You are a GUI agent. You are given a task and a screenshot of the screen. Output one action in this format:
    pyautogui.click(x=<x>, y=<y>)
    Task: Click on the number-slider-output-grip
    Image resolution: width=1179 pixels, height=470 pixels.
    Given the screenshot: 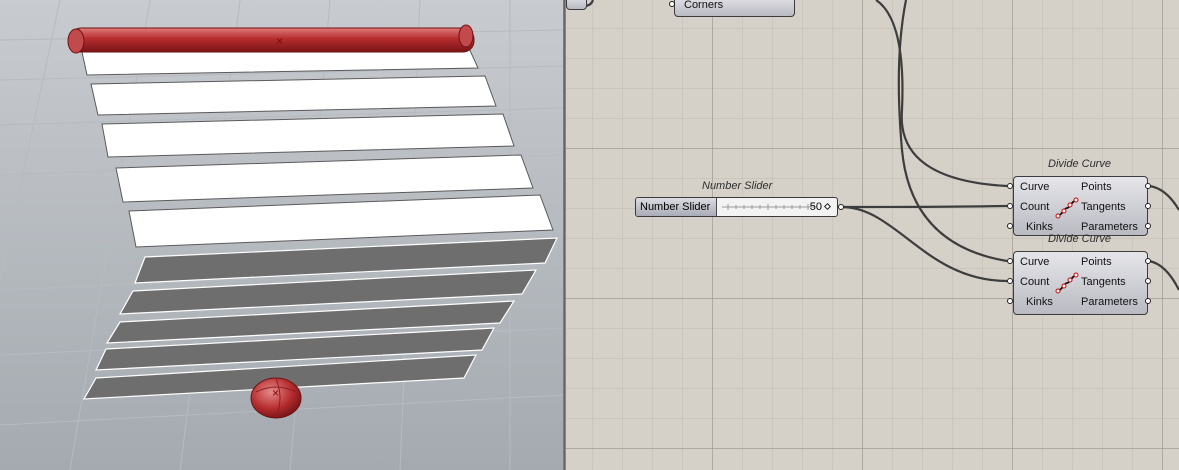 What is the action you would take?
    pyautogui.click(x=841, y=207)
    